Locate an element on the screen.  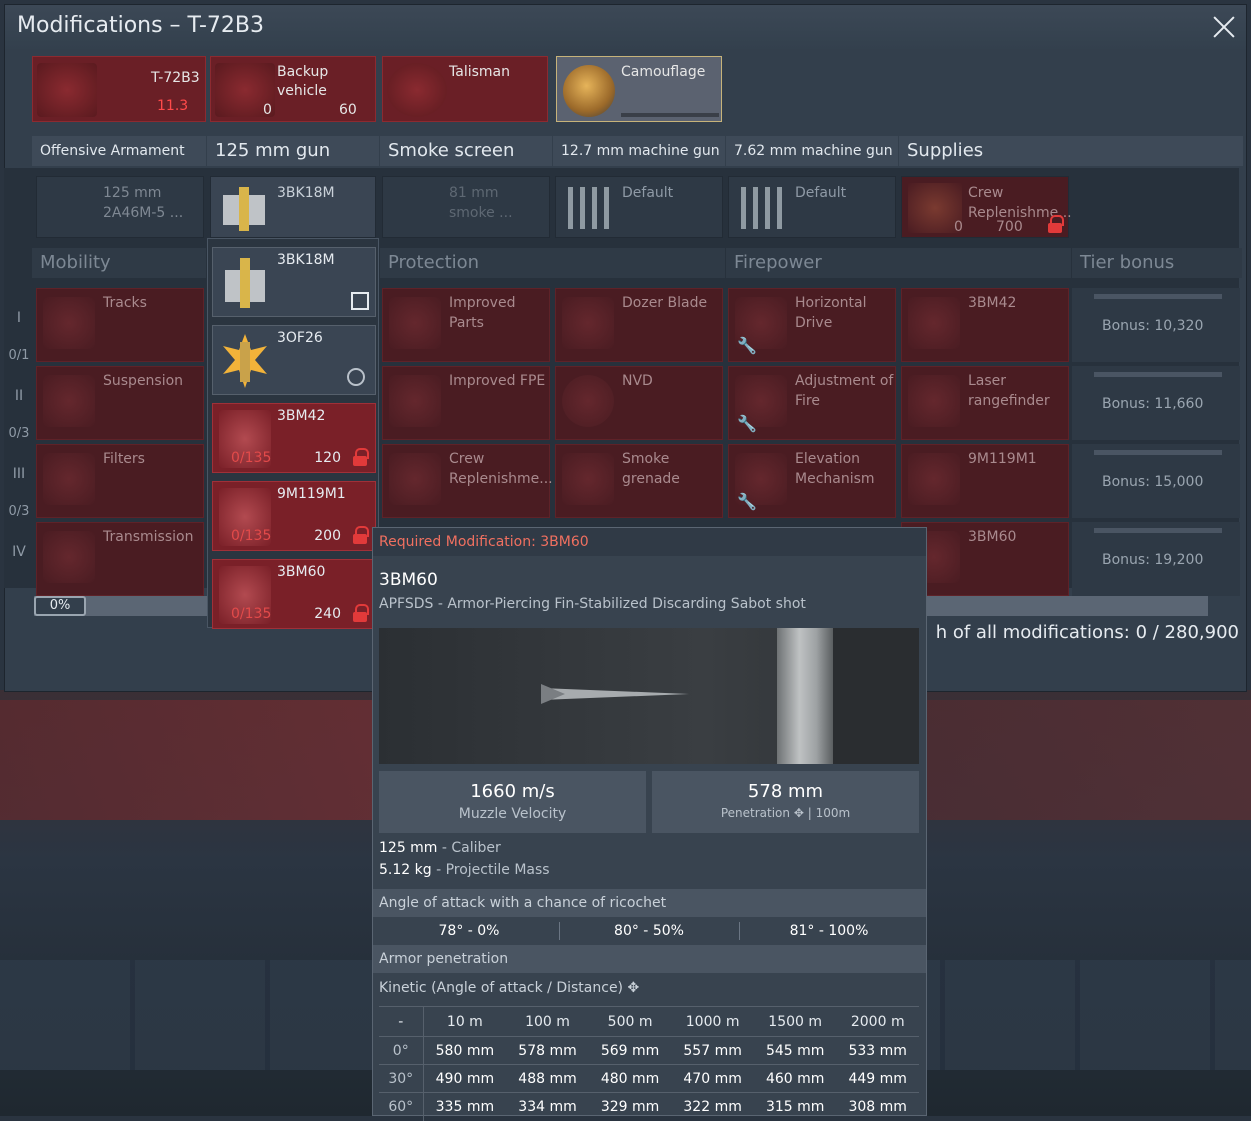
section-firepower: Firepower is located at coordinates (898, 263).